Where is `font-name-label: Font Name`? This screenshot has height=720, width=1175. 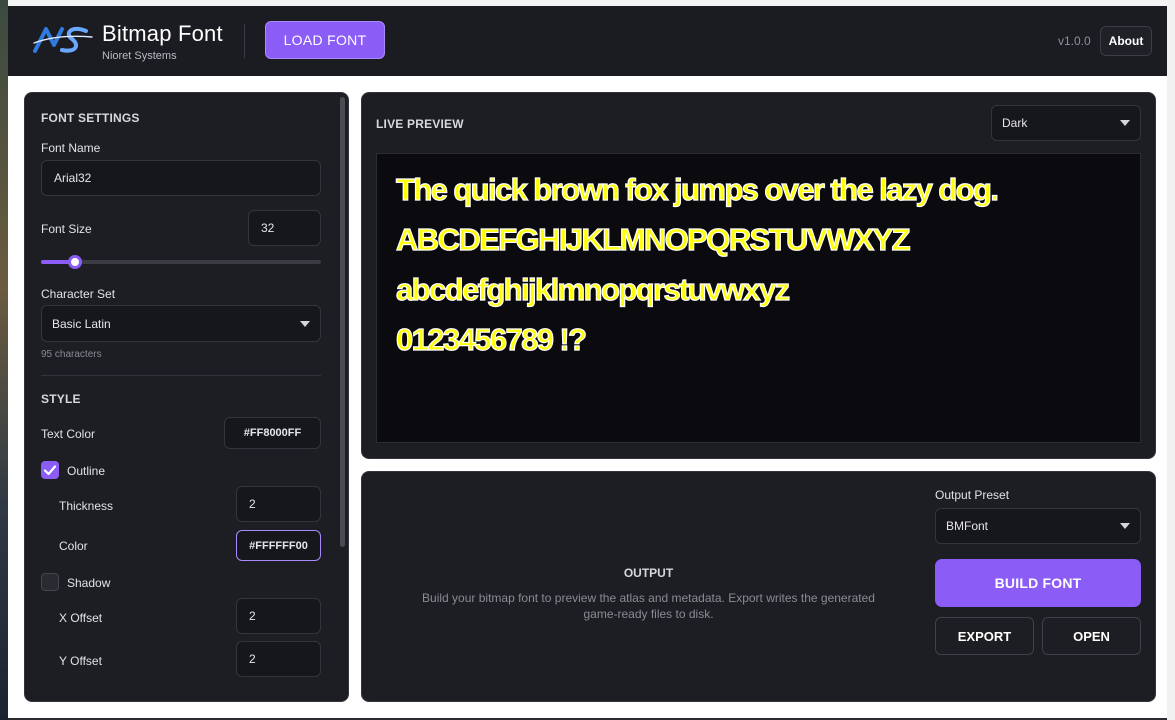
font-name-label: Font Name is located at coordinates (71, 148).